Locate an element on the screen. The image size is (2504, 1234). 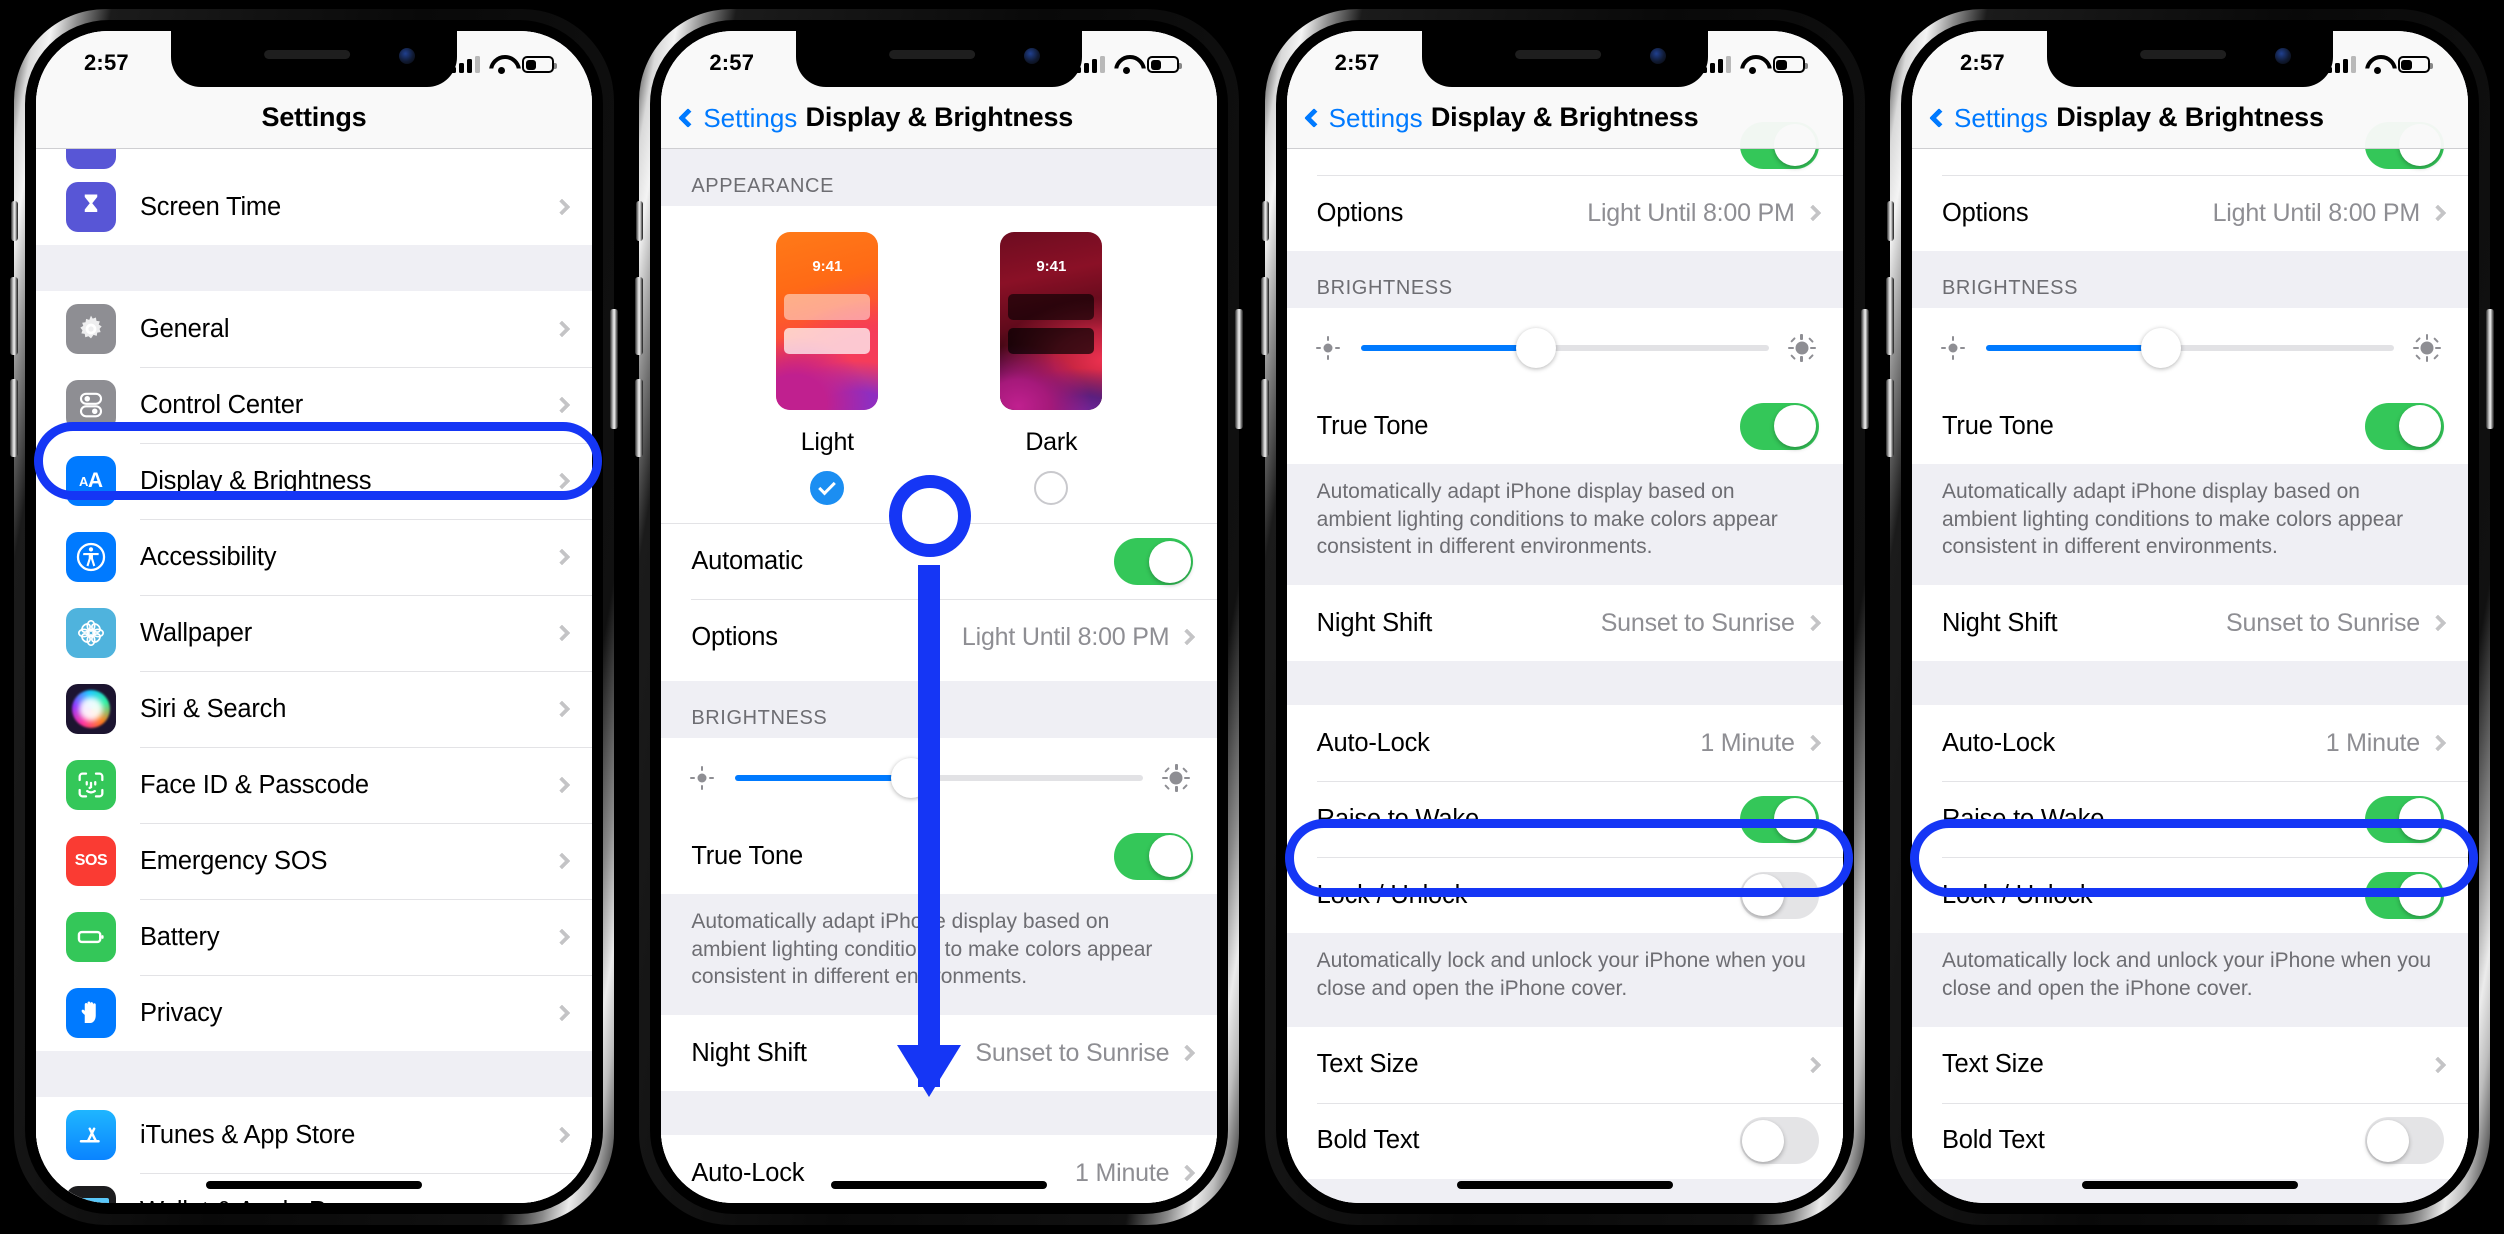
notch is located at coordinates (939, 59).